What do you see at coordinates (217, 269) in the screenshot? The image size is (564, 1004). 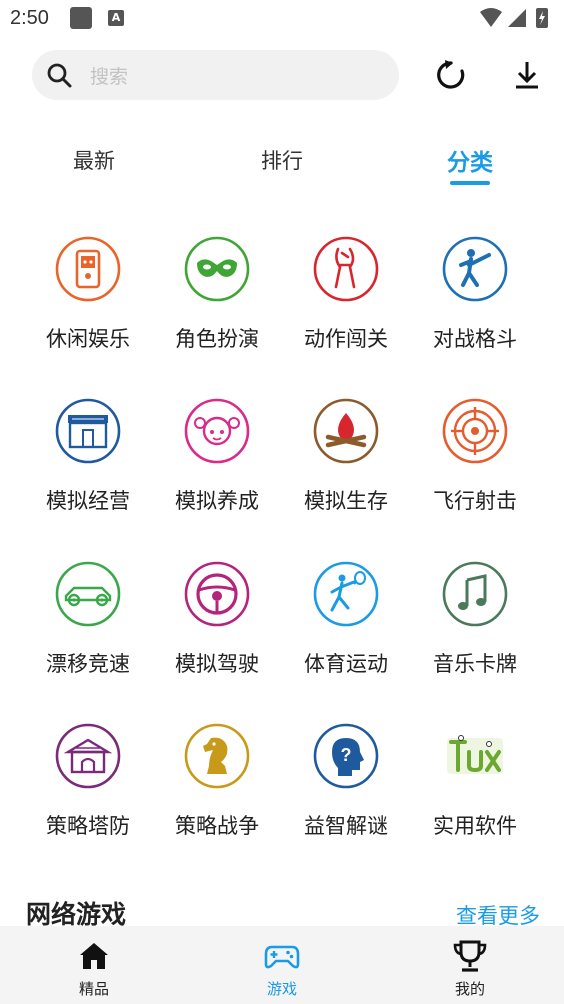 I see `mask-icon` at bounding box center [217, 269].